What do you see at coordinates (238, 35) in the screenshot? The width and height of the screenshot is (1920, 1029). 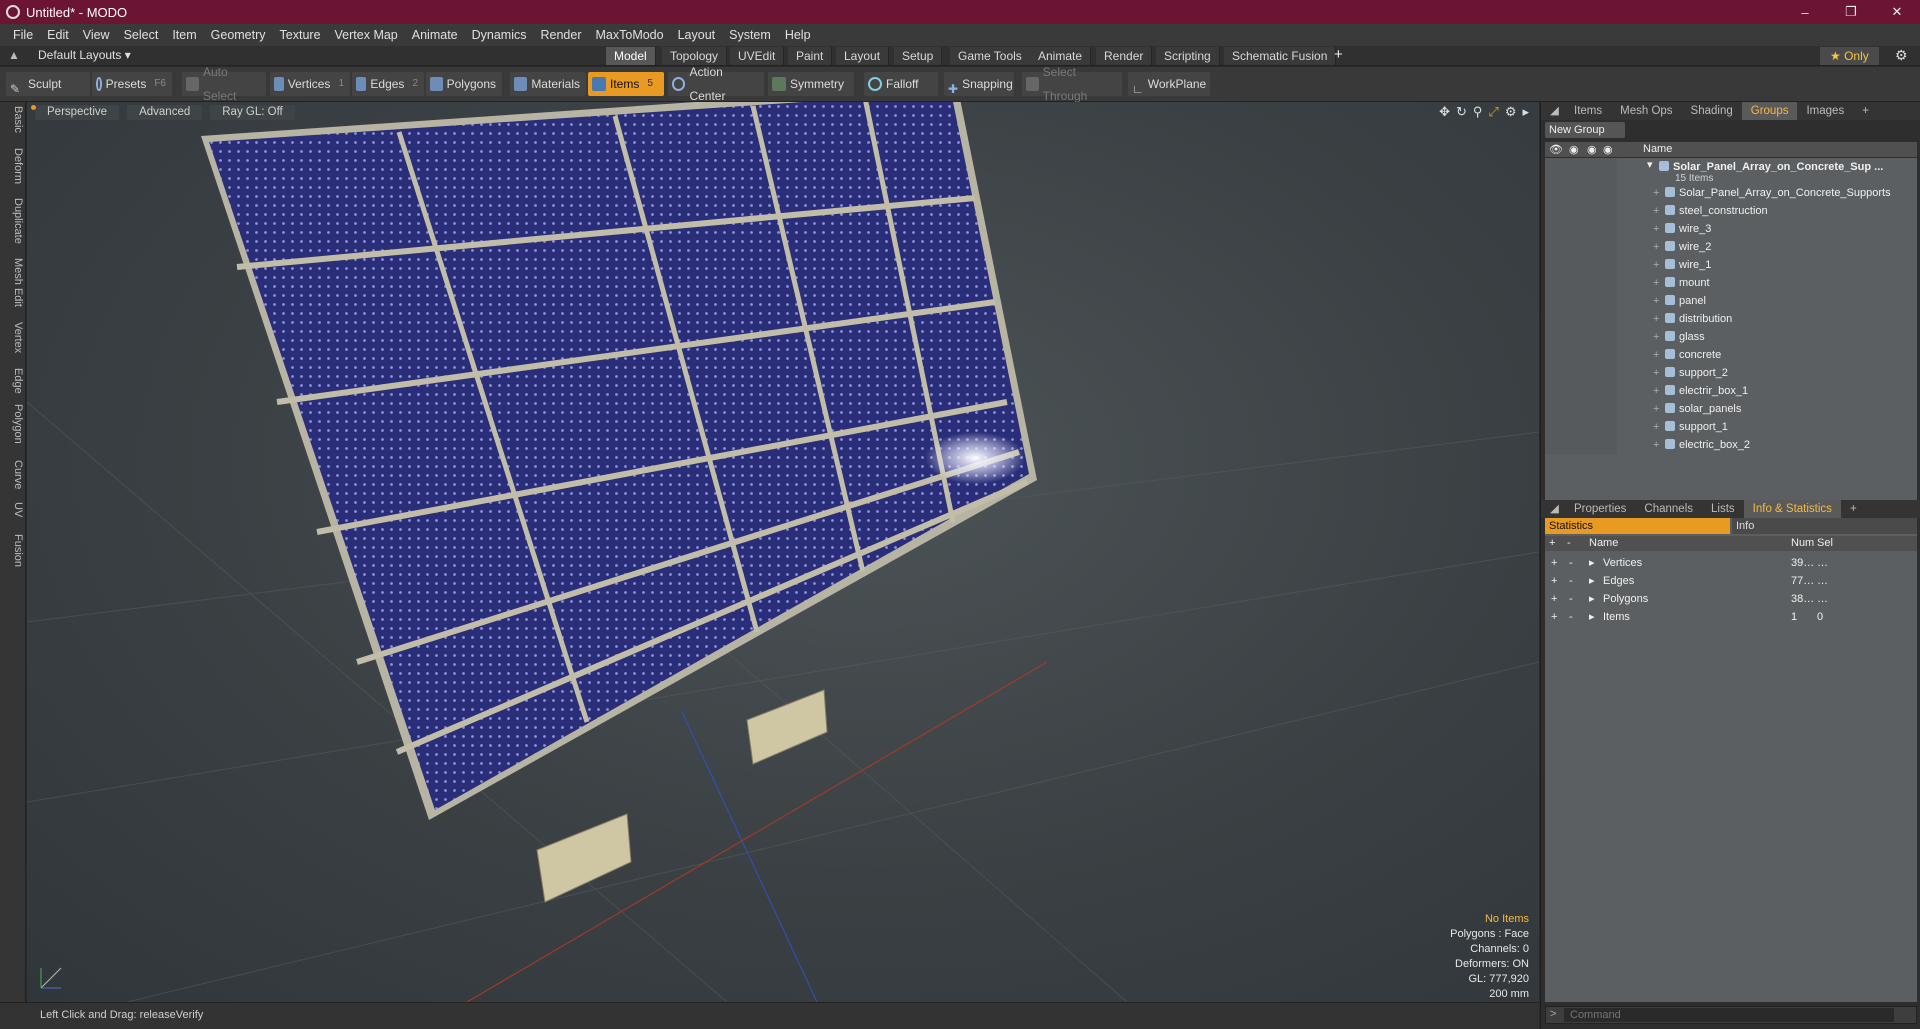 I see `menu-geometry: Geometry` at bounding box center [238, 35].